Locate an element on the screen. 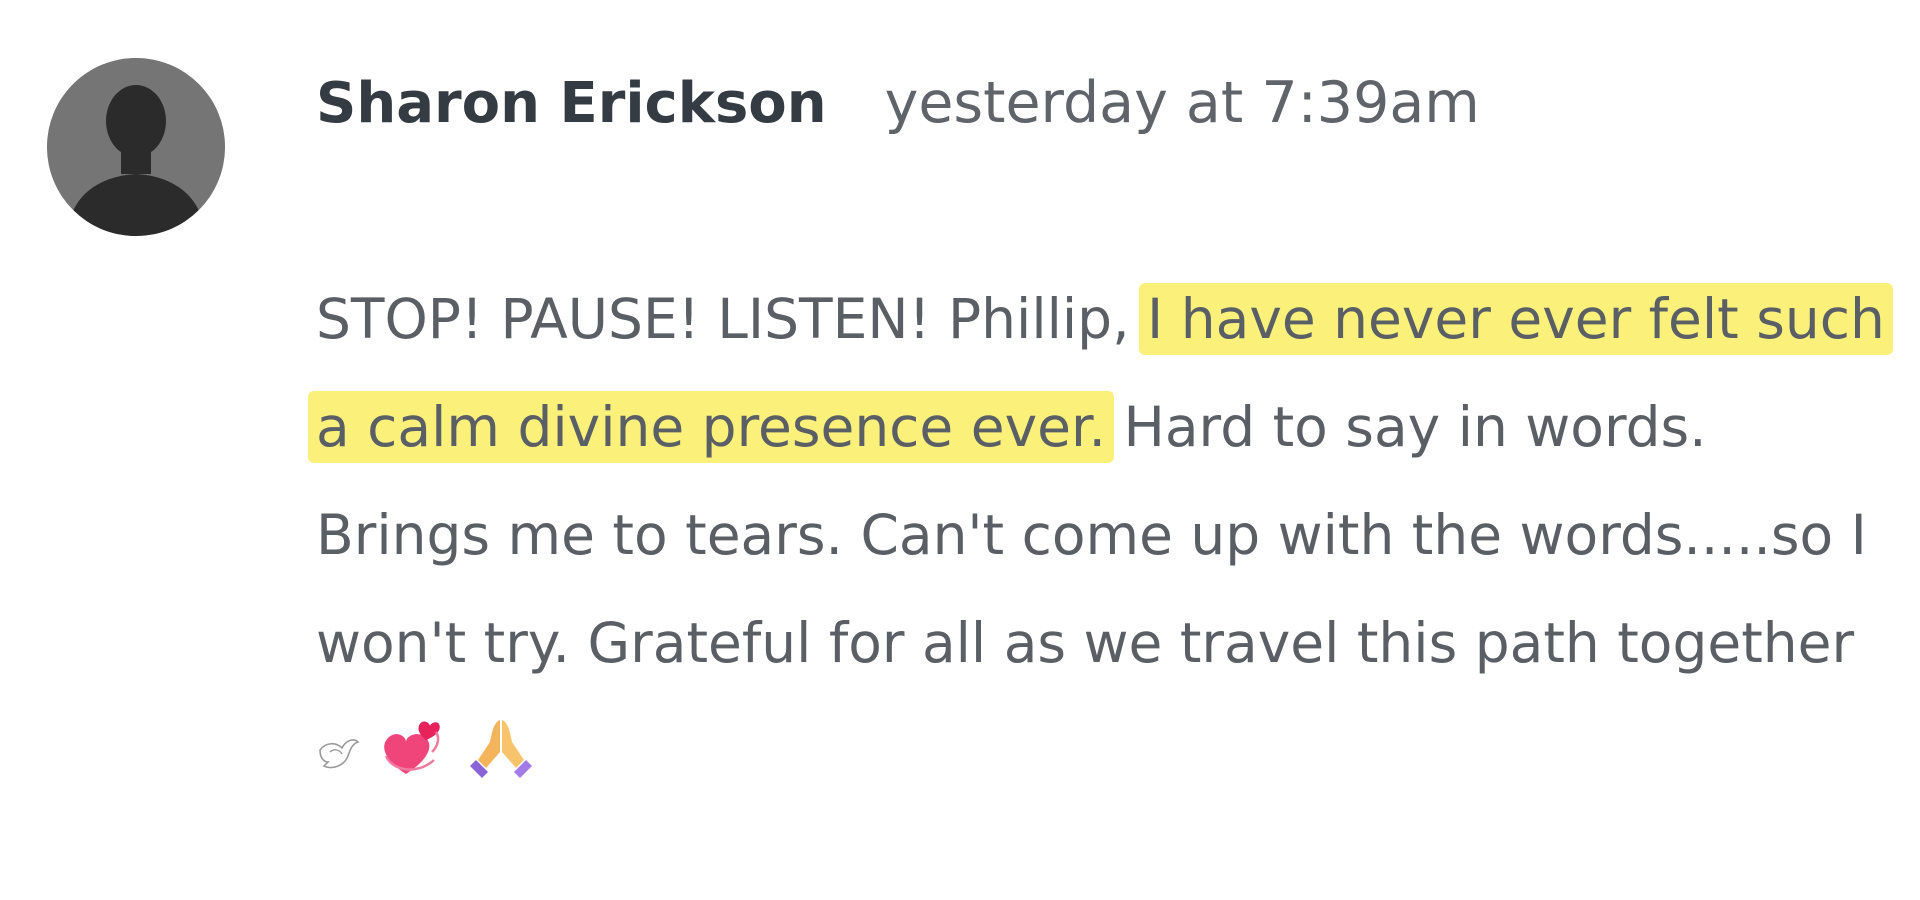 Image resolution: width=1920 pixels, height=900 pixels. timestamp: yesterday at 7:39am is located at coordinates (1182, 103).